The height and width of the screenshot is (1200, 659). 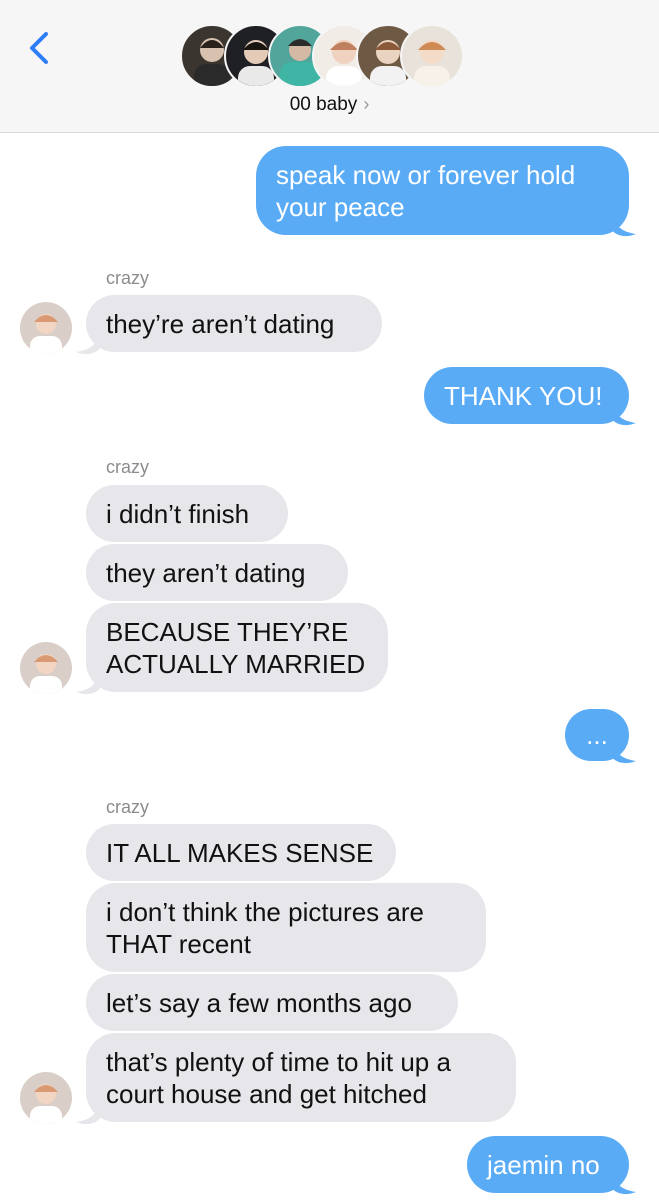 I want to click on incoming-message: they’re aren’t dating, so click(x=234, y=323).